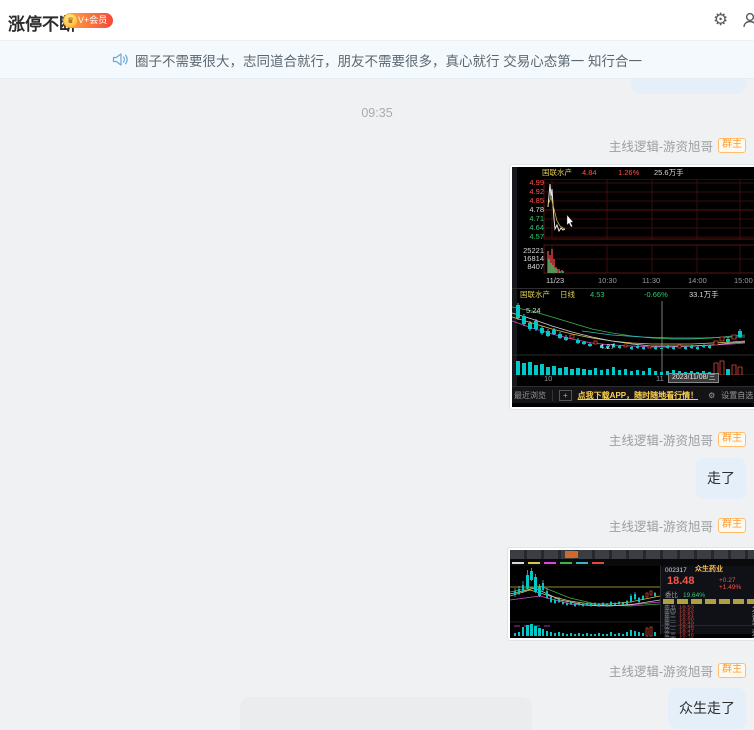 The height and width of the screenshot is (730, 754). Describe the element at coordinates (377, 20) in the screenshot. I see `header: 涨停不断 ♛ V+会员 ⚙` at that location.